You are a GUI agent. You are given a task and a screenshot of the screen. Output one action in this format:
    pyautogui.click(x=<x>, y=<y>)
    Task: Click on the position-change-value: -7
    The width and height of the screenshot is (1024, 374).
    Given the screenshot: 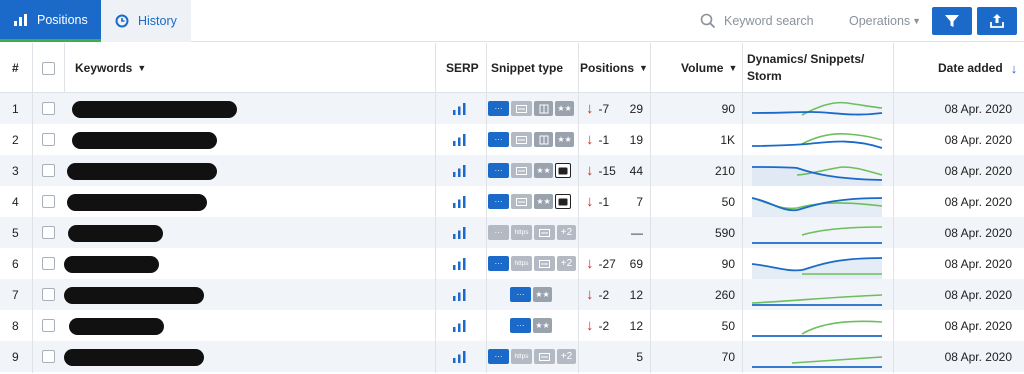 What is the action you would take?
    pyautogui.click(x=604, y=108)
    